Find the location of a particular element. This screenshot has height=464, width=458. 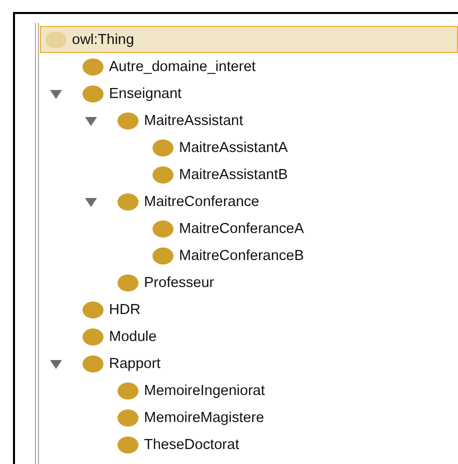

tree-row: HDR is located at coordinates (249, 309).